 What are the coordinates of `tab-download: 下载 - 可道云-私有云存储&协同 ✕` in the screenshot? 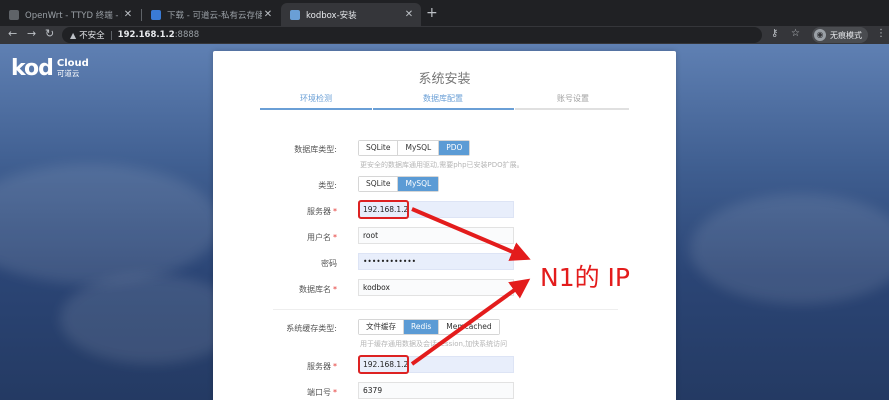 It's located at (211, 14).